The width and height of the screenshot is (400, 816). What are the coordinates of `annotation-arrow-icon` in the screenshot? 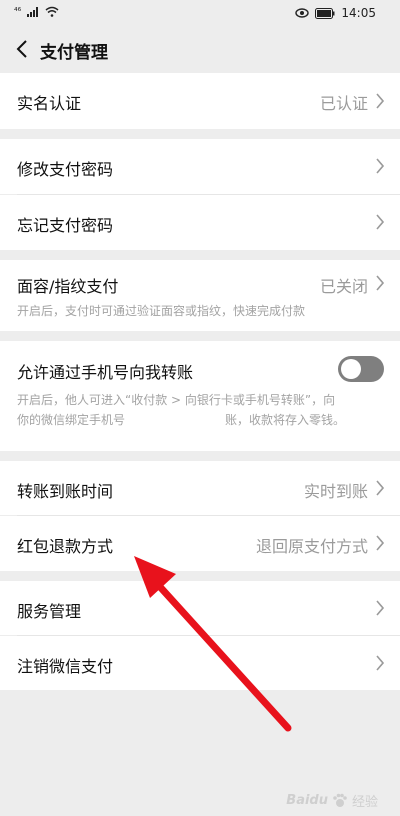 It's located at (213, 644).